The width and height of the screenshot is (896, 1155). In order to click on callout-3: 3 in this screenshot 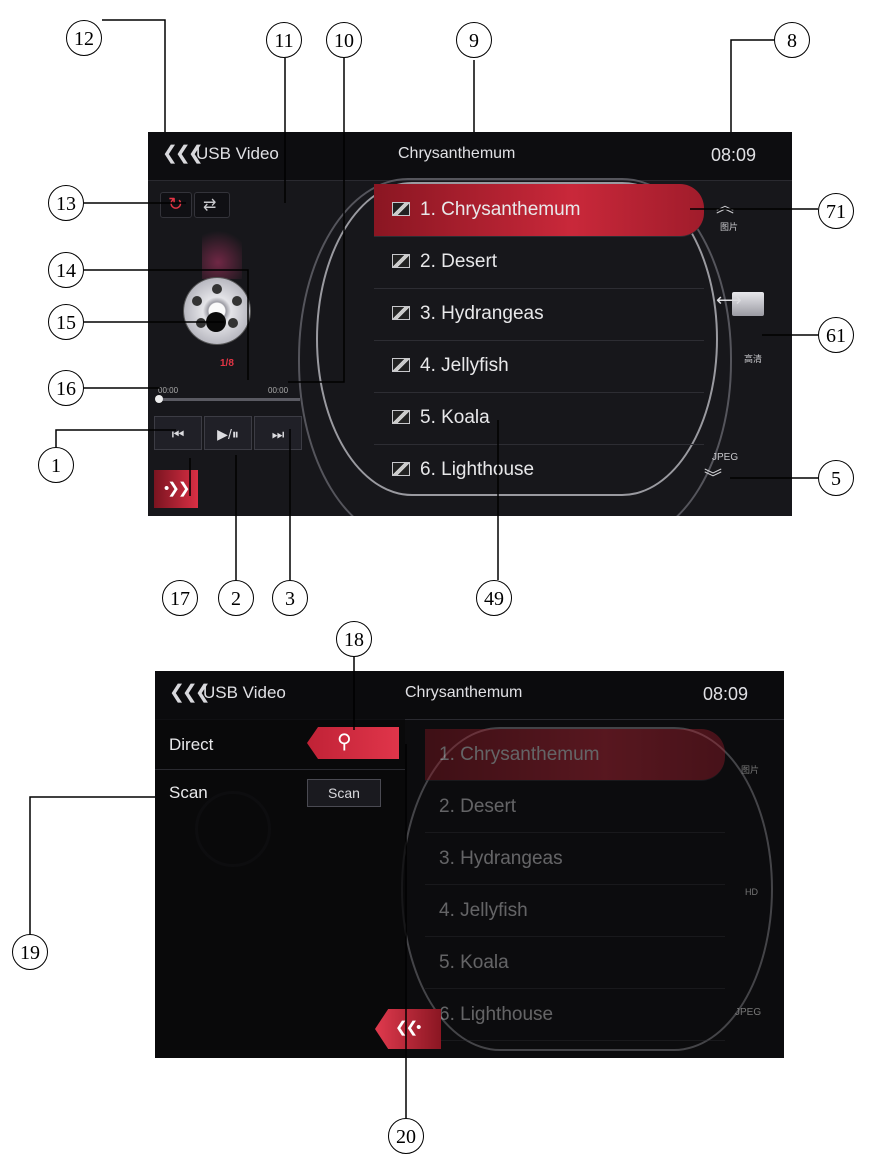, I will do `click(290, 598)`.